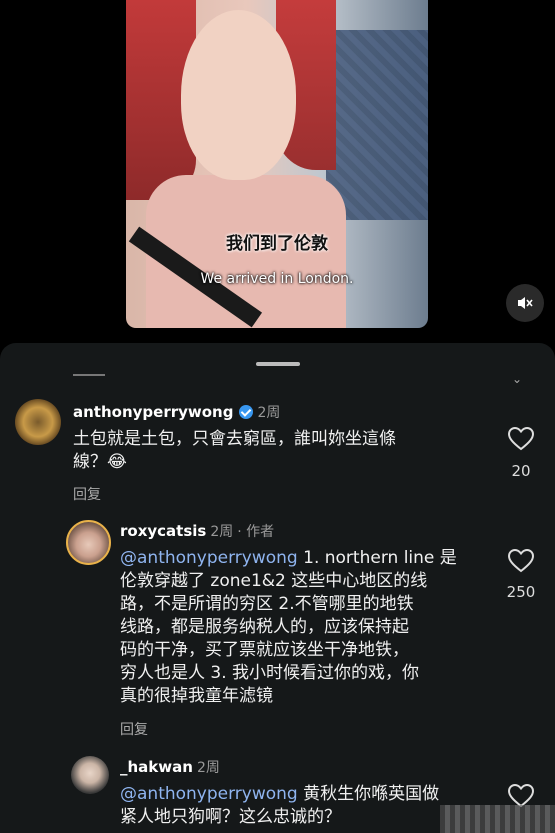  I want to click on subtitle-english: We arrived in London., so click(277, 279).